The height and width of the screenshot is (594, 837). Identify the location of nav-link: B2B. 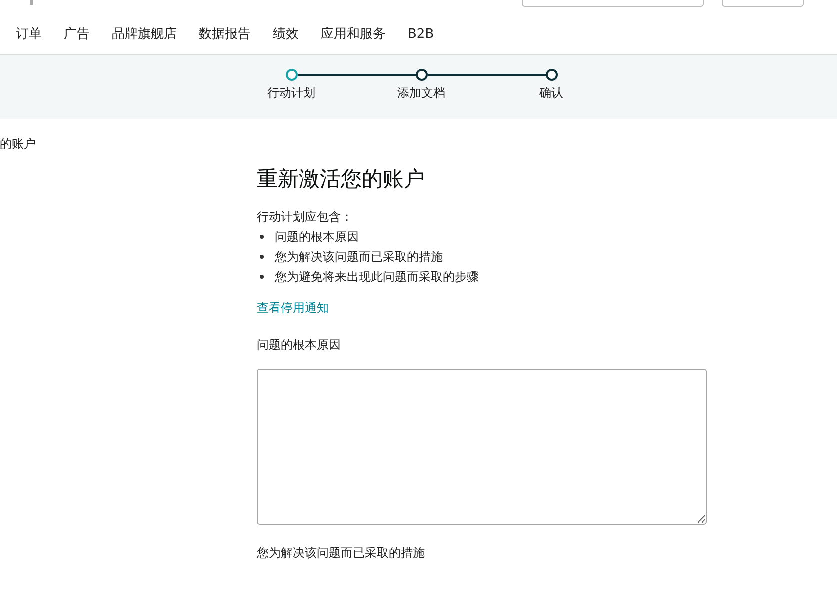
(421, 34).